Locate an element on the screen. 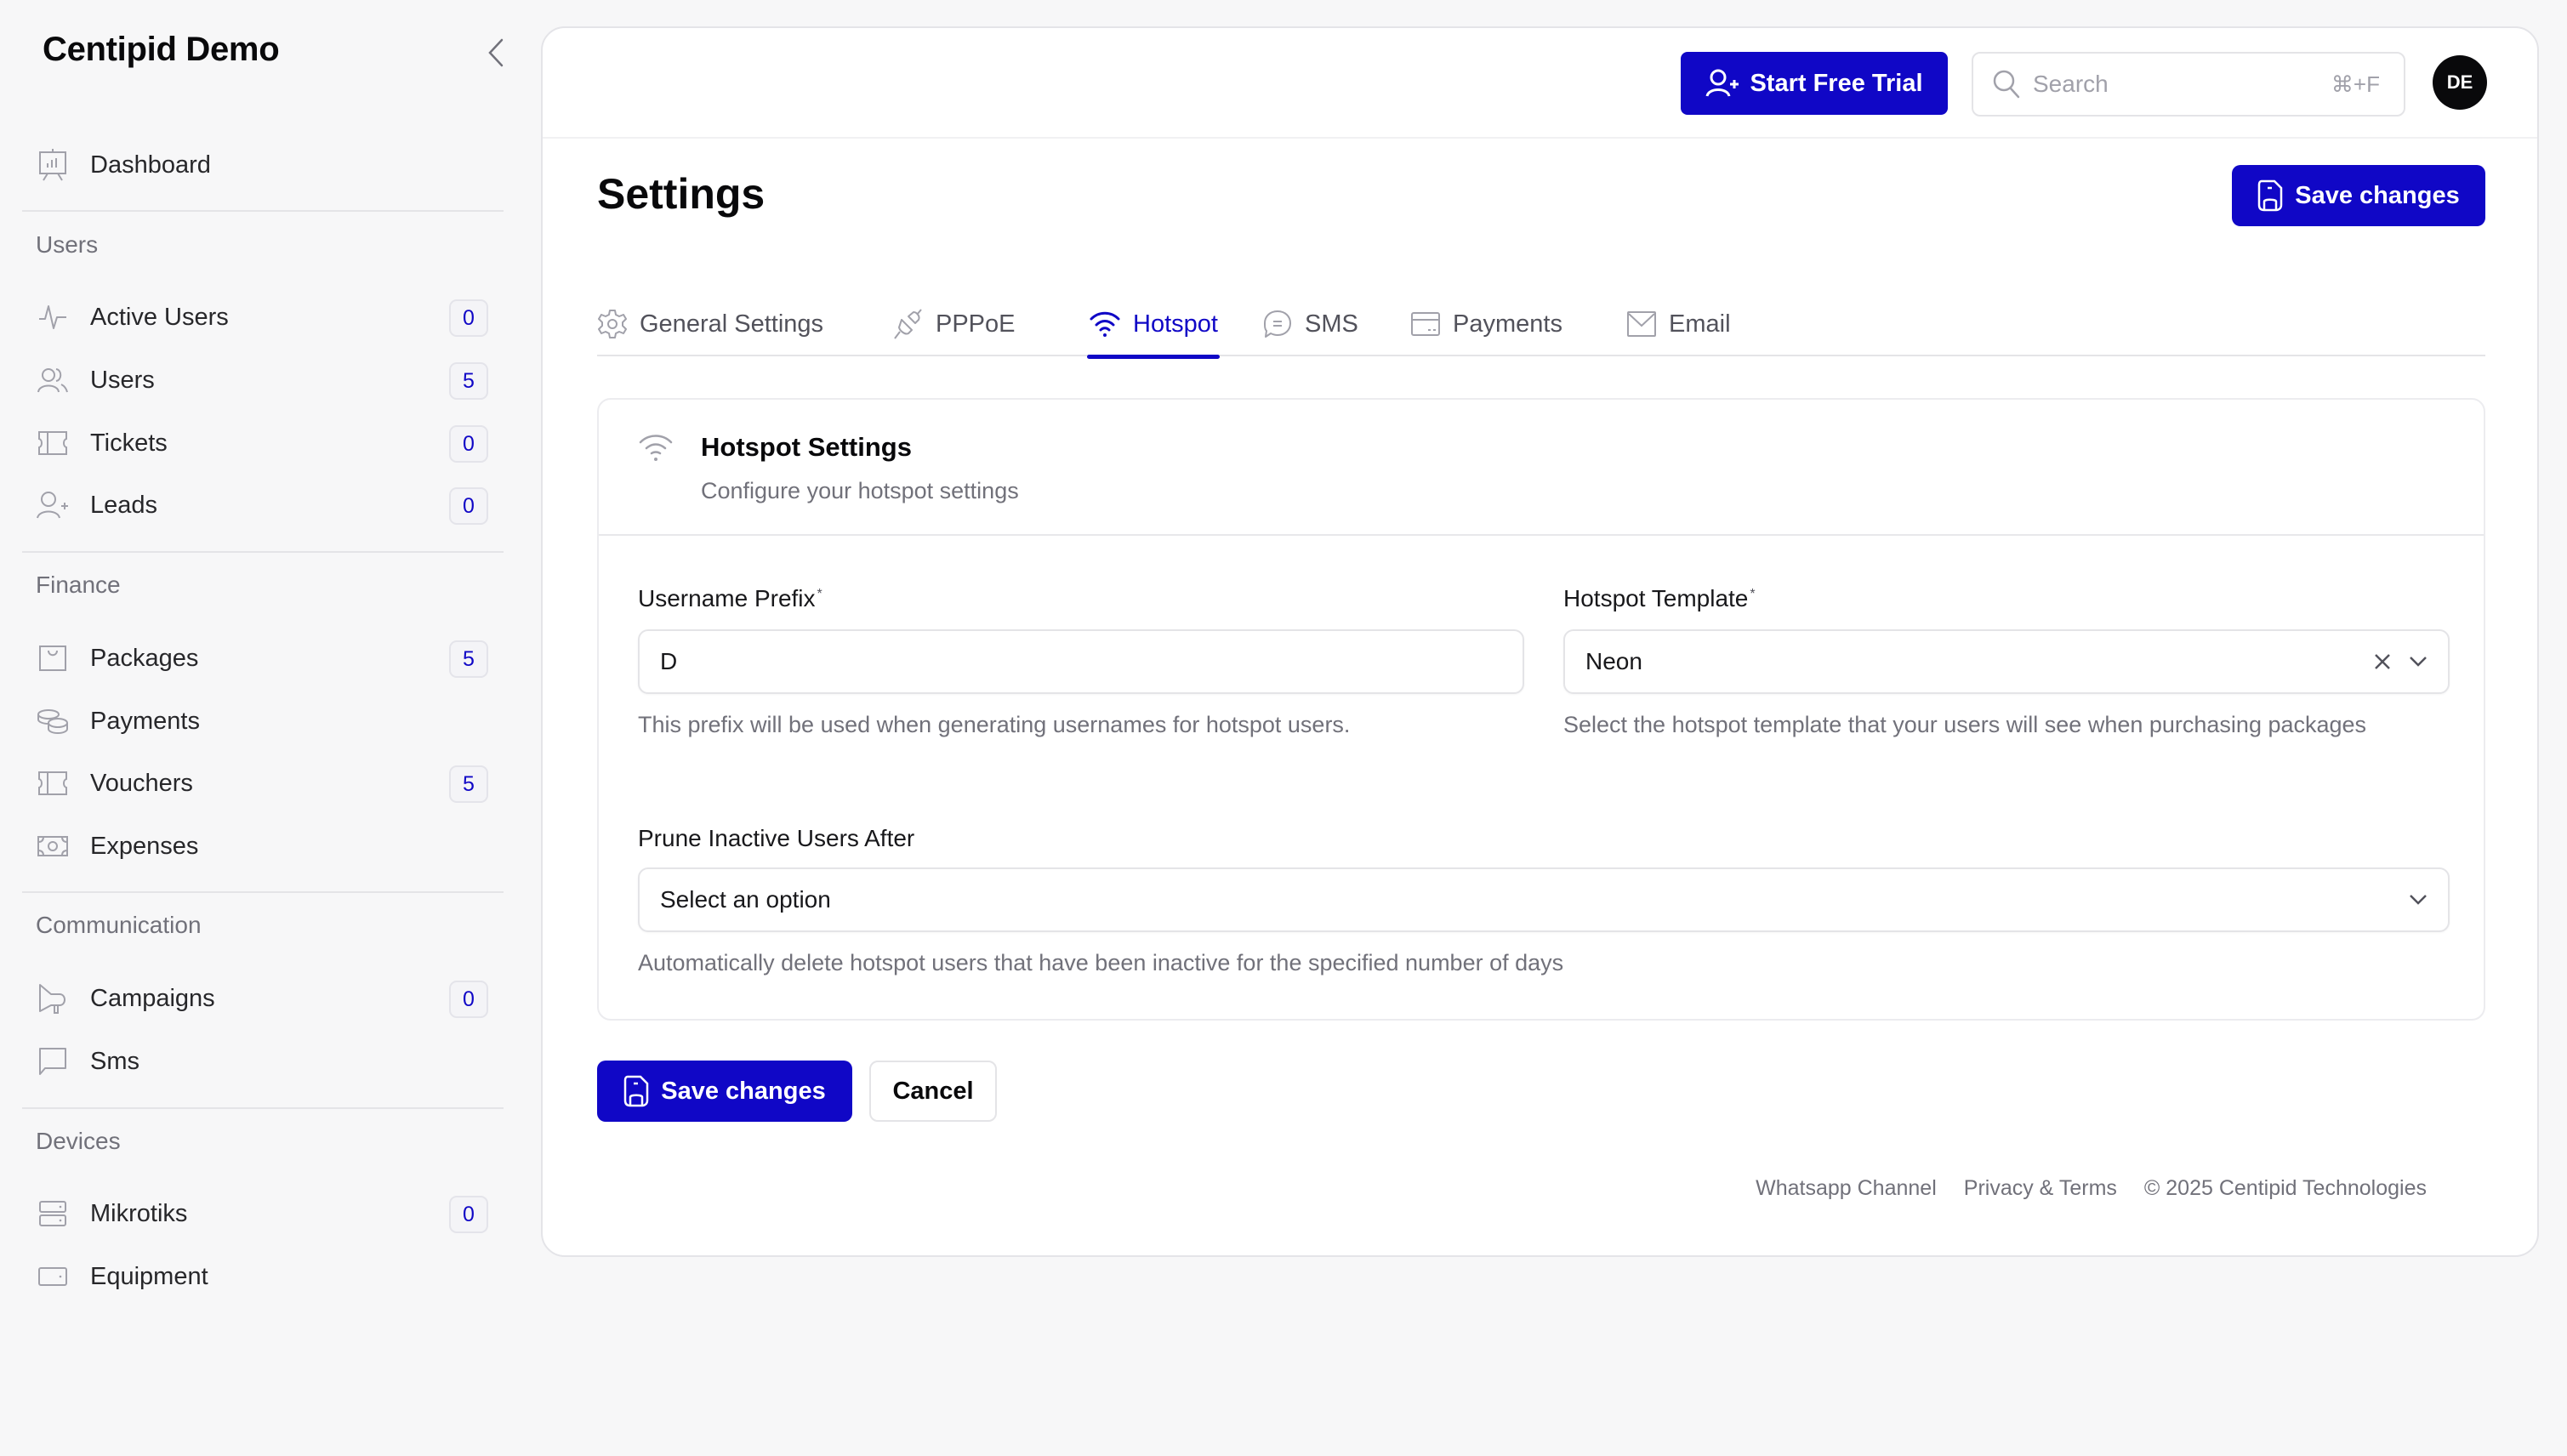  page-title: Settings is located at coordinates (681, 194).